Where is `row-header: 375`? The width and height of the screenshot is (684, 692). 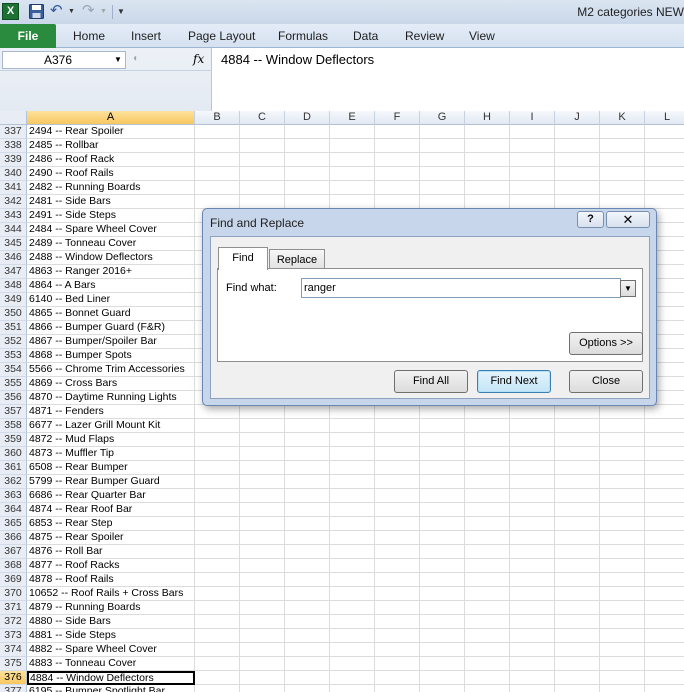 row-header: 375 is located at coordinates (13, 664).